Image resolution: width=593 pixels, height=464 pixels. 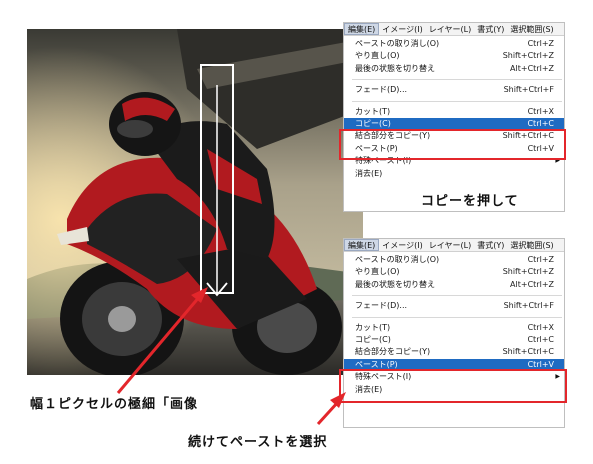 What do you see at coordinates (331, 409) in the screenshot?
I see `arrow-to-paste-icon` at bounding box center [331, 409].